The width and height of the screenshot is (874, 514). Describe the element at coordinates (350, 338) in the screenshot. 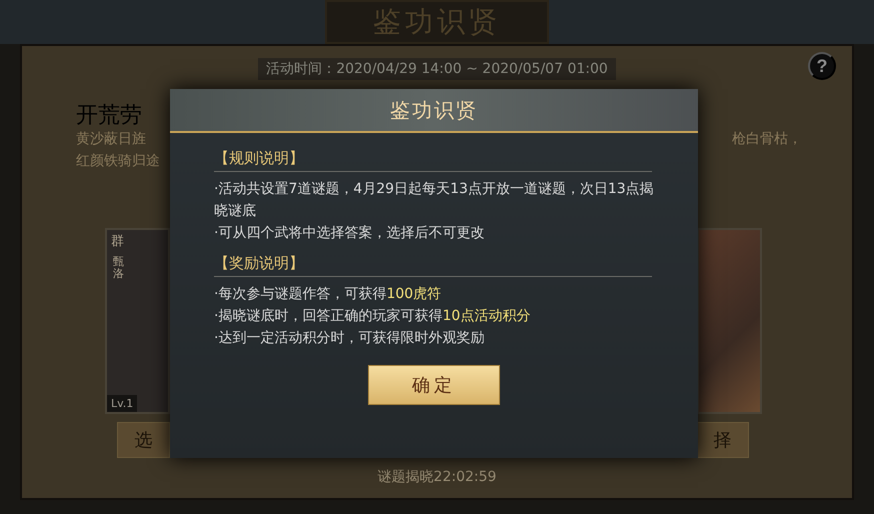

I see `rule-text: ·达到一定活动积分时，可获得限时外观奖励` at that location.